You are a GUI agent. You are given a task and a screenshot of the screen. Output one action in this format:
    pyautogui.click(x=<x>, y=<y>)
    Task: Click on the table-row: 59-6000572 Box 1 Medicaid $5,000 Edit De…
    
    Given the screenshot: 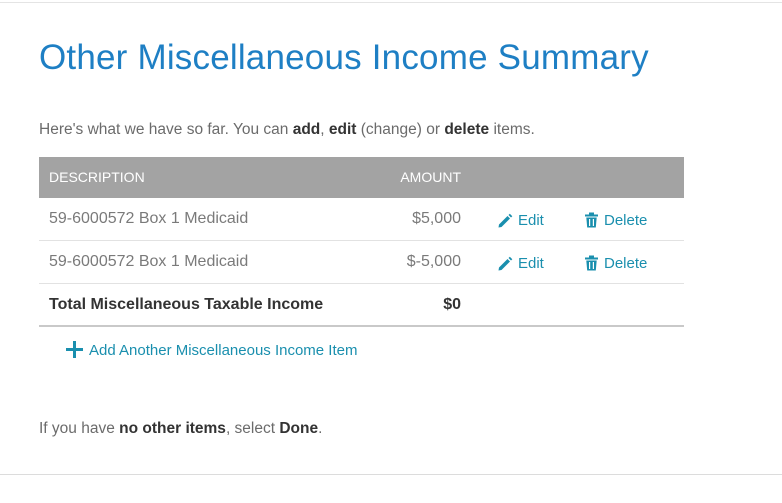 What is the action you would take?
    pyautogui.click(x=361, y=219)
    